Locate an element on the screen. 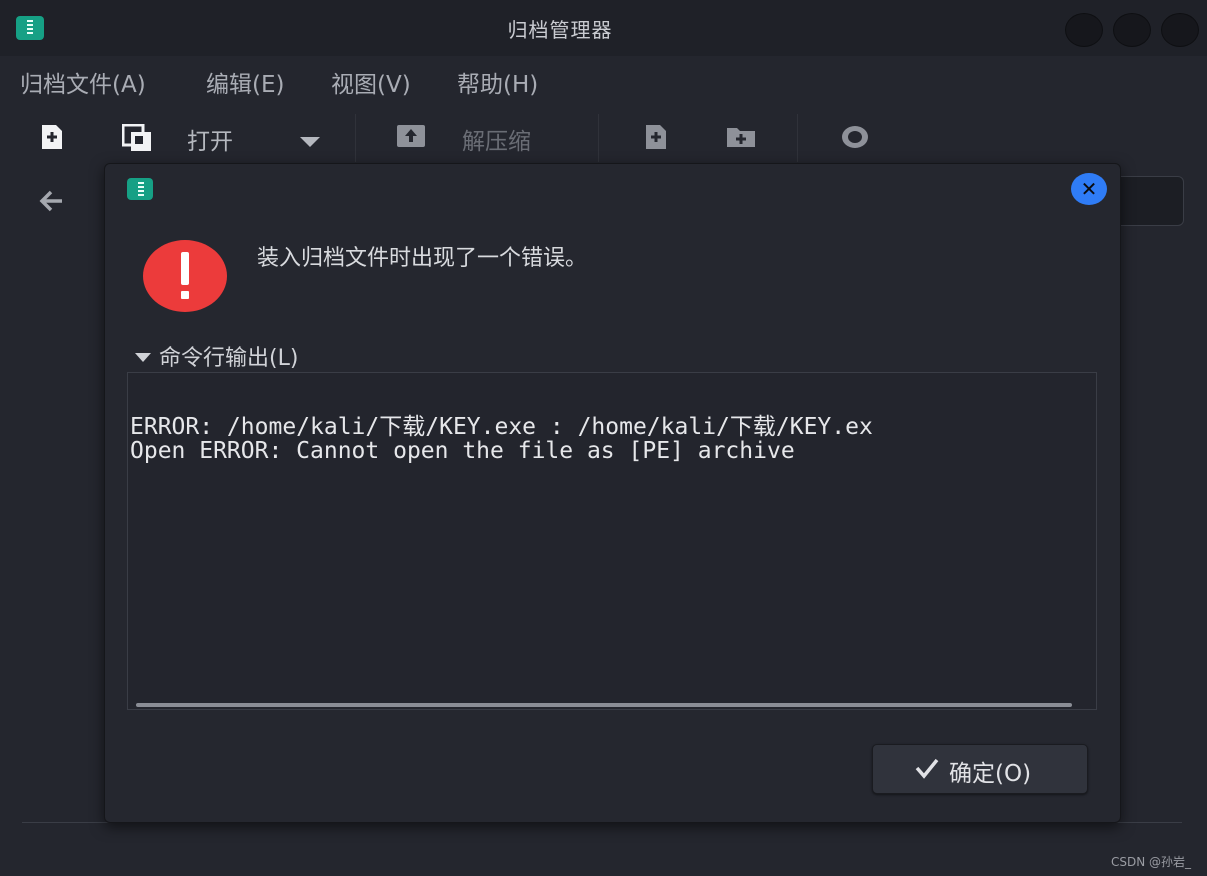  extract-icon is located at coordinates (411, 138).